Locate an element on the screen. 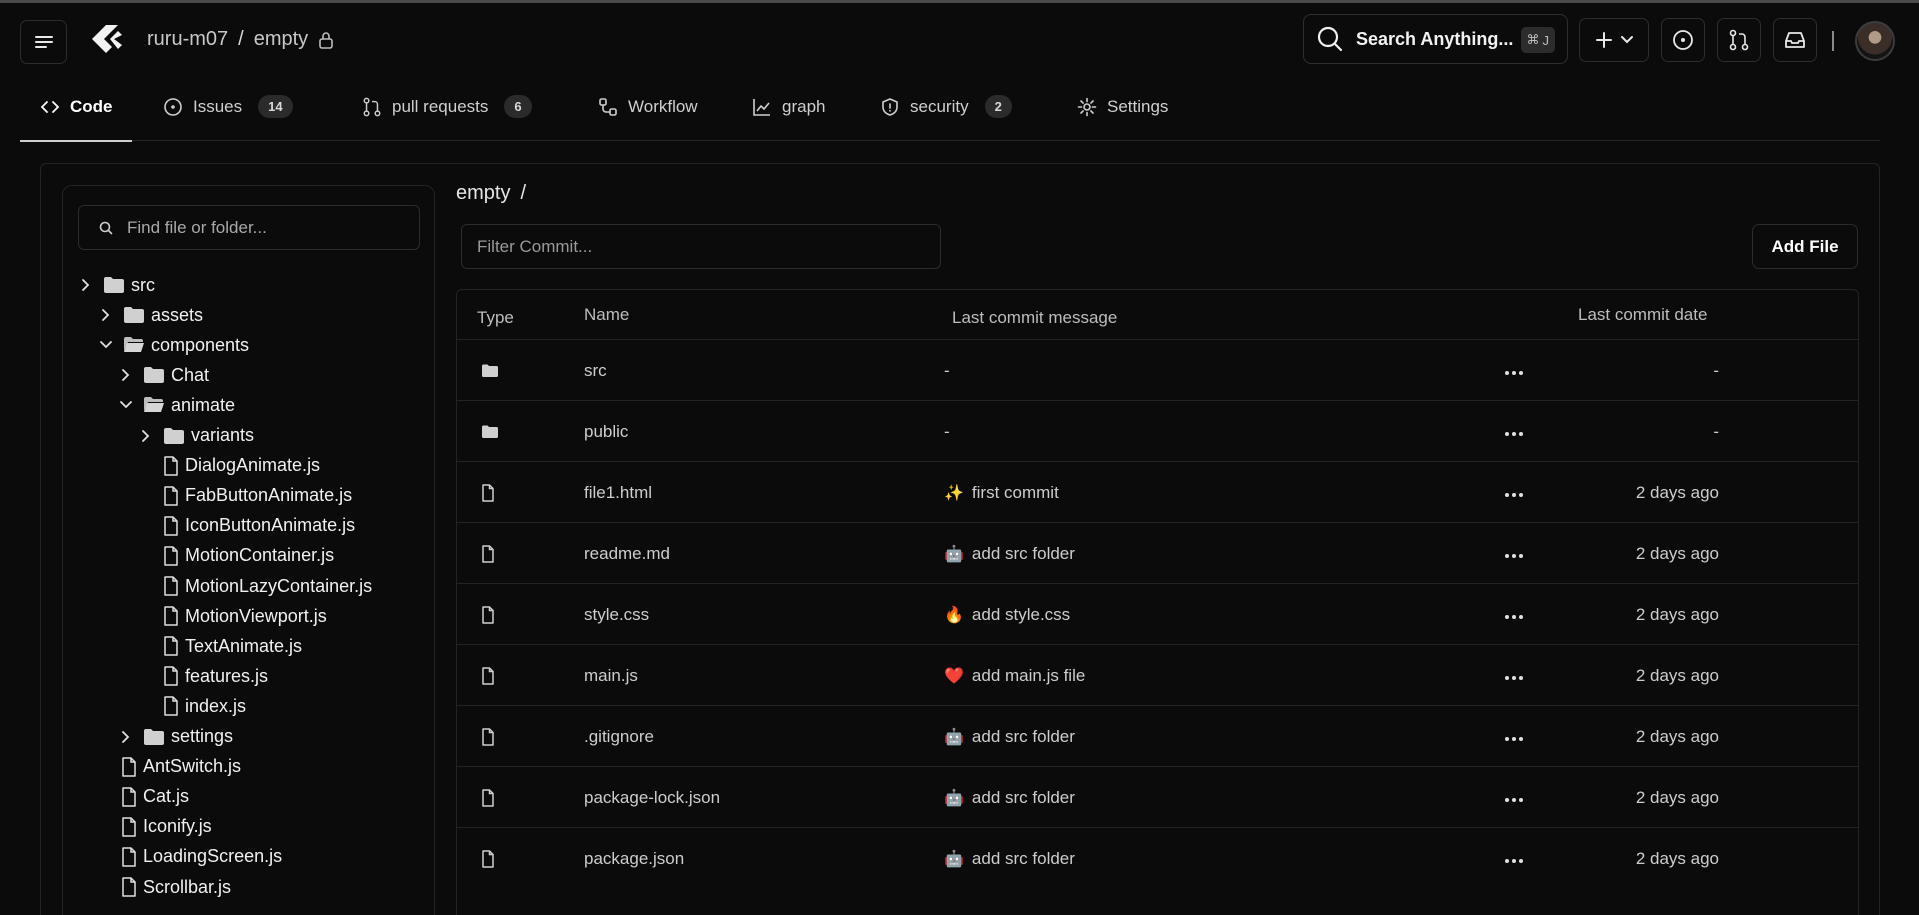 This screenshot has width=1919, height=915. tree-file: Cat.js is located at coordinates (155, 797).